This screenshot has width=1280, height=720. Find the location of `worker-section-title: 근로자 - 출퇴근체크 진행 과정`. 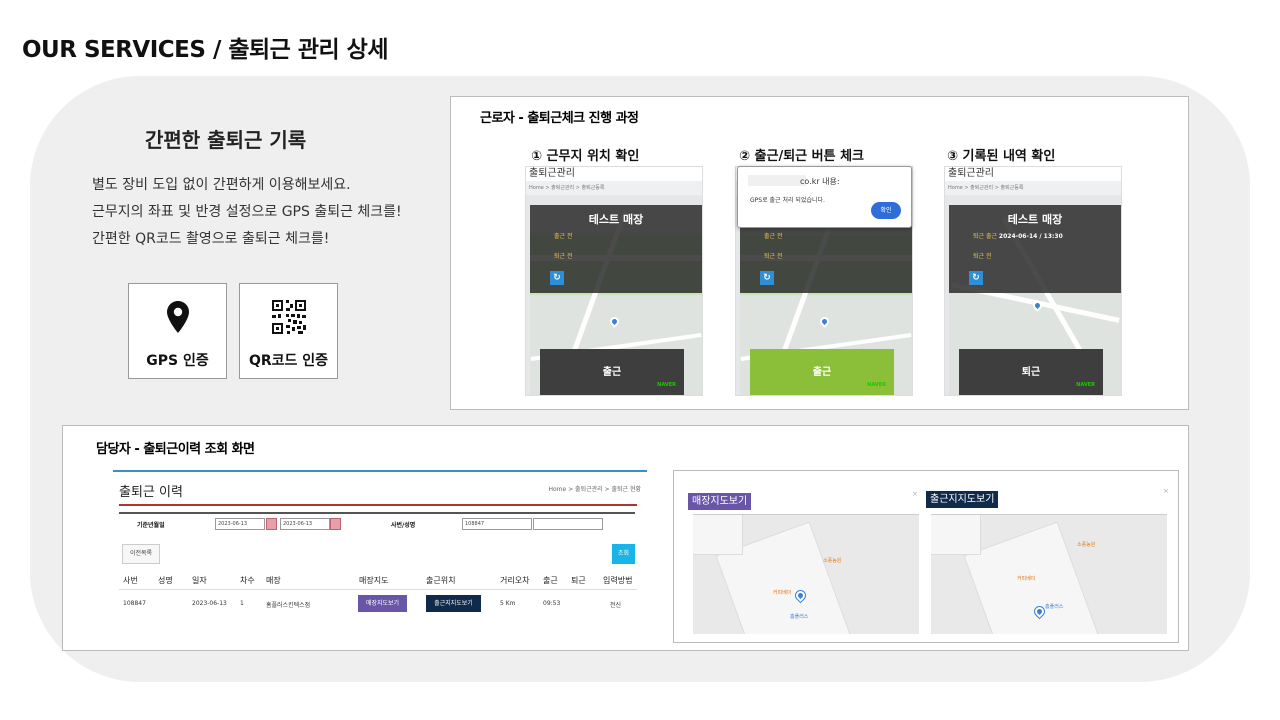

worker-section-title: 근로자 - 출퇴근체크 진행 과정 is located at coordinates (559, 118).